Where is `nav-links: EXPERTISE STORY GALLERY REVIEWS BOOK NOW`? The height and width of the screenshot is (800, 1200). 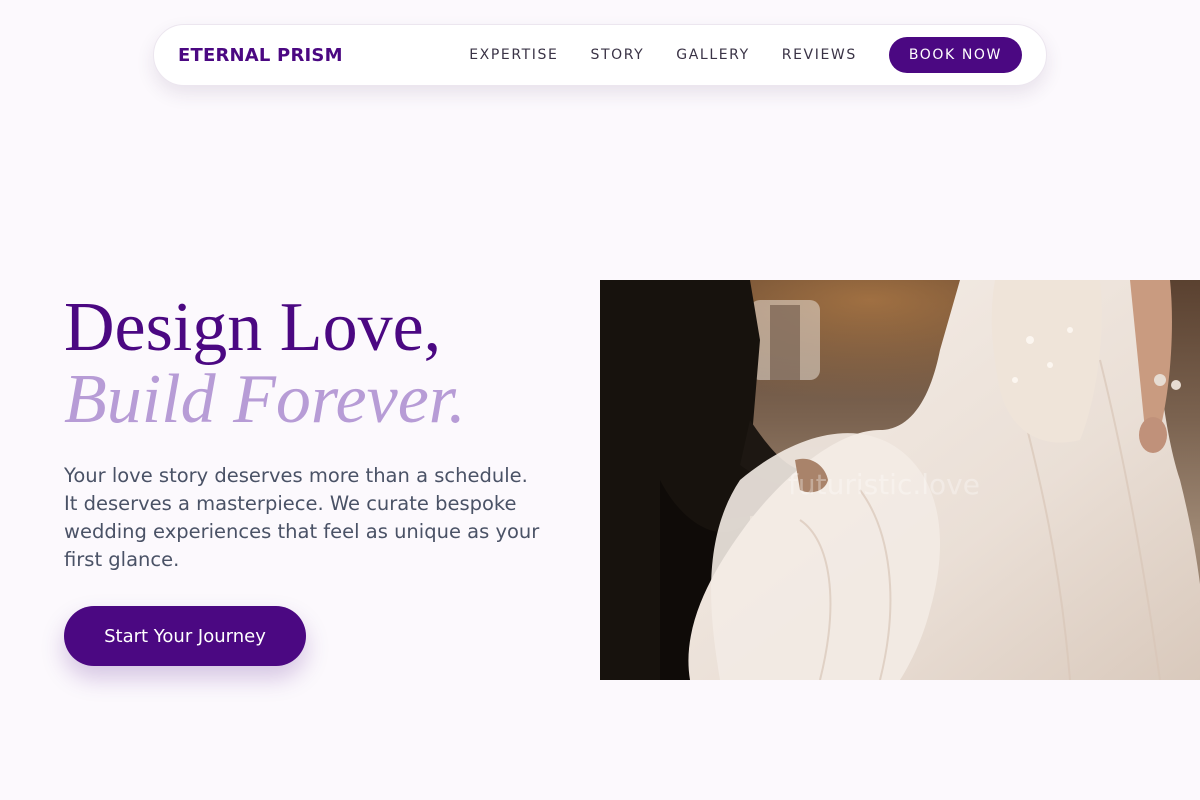 nav-links: EXPERTISE STORY GALLERY REVIEWS BOOK NOW is located at coordinates (745, 55).